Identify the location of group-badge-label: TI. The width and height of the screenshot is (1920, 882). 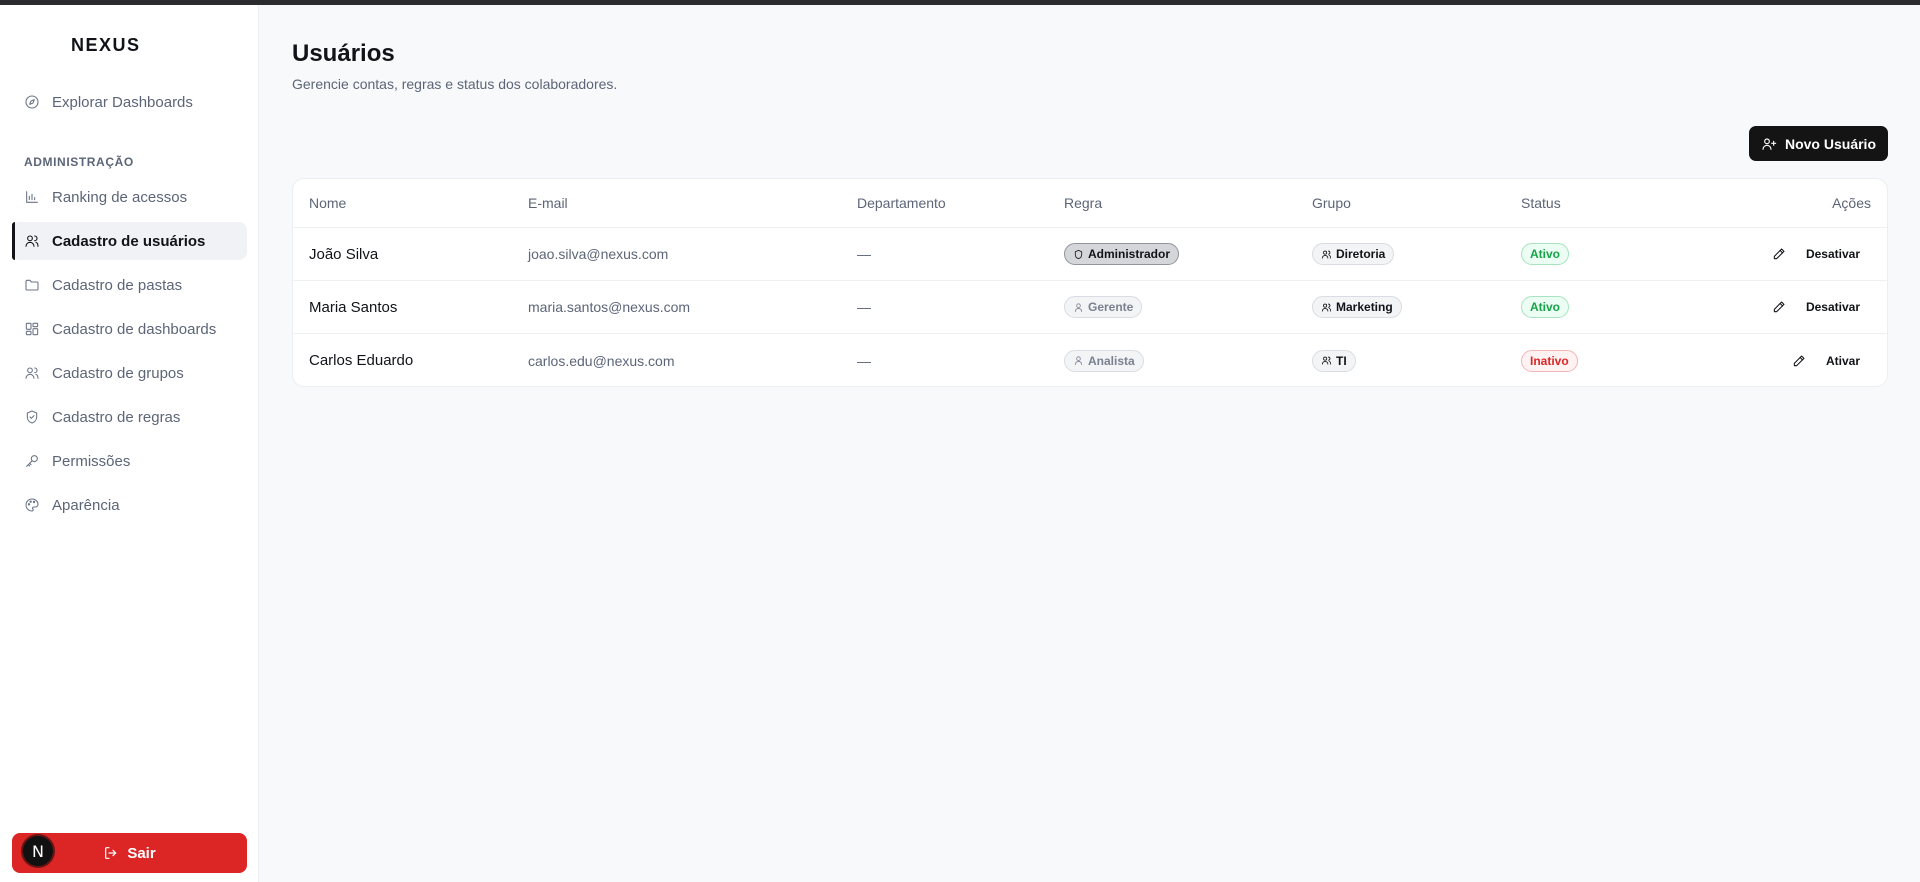
(1341, 360).